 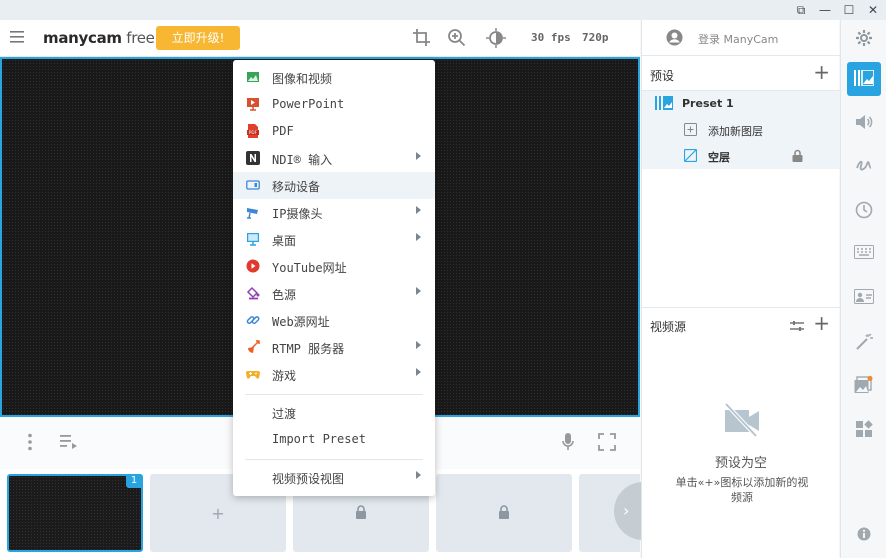 I want to click on no-camera-icon, so click(x=741, y=420).